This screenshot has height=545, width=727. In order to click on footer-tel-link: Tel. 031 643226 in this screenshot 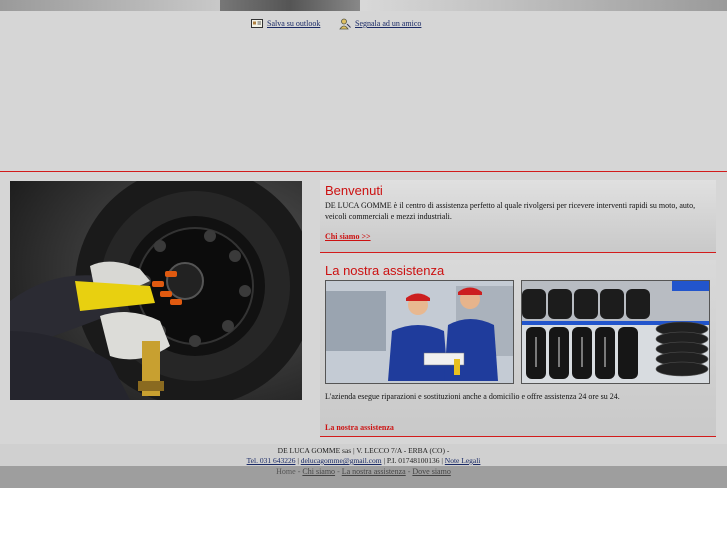, I will do `click(271, 460)`.